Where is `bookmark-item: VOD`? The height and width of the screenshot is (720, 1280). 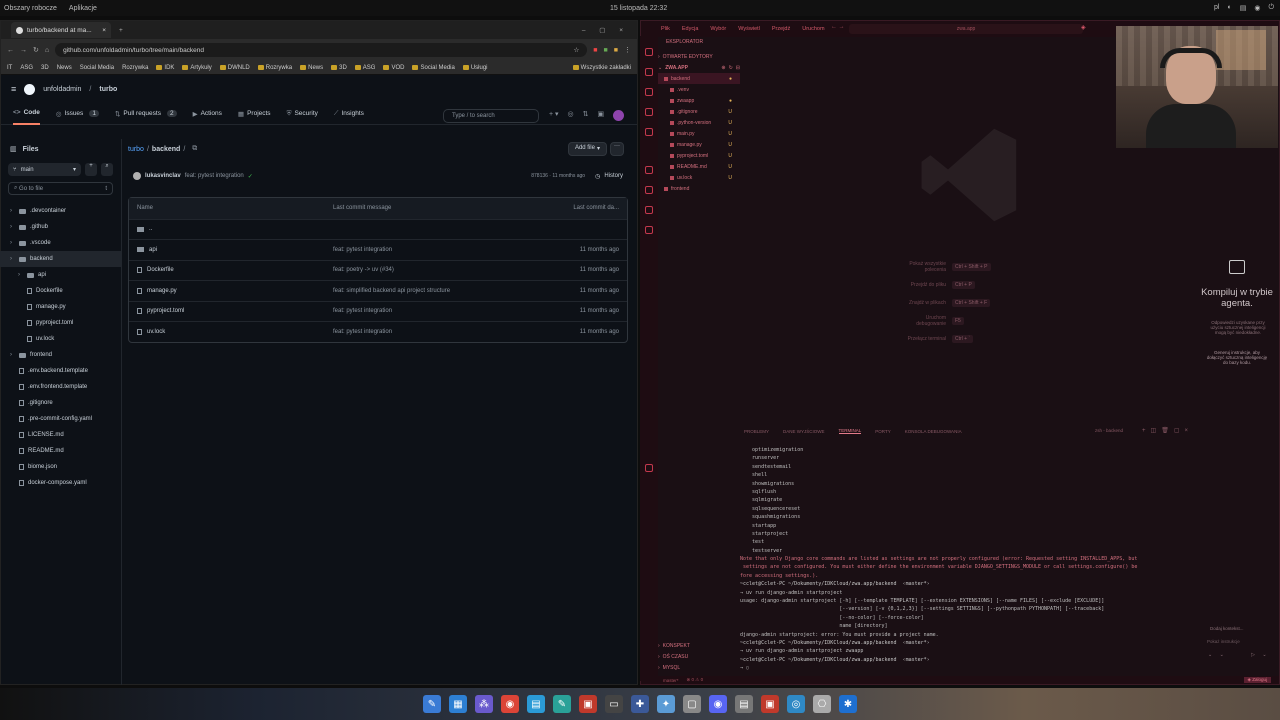 bookmark-item: VOD is located at coordinates (393, 68).